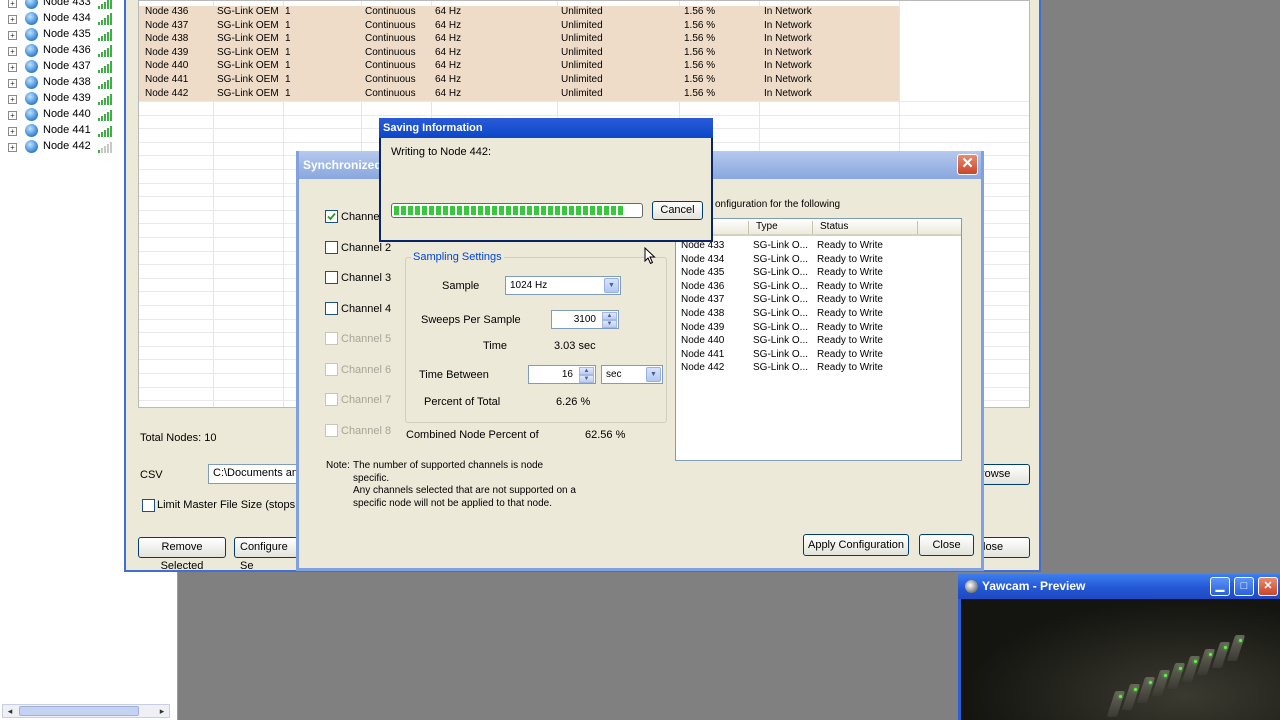 Image resolution: width=1280 pixels, height=720 pixels. What do you see at coordinates (331, 216) in the screenshot?
I see `channel-1-checkbox` at bounding box center [331, 216].